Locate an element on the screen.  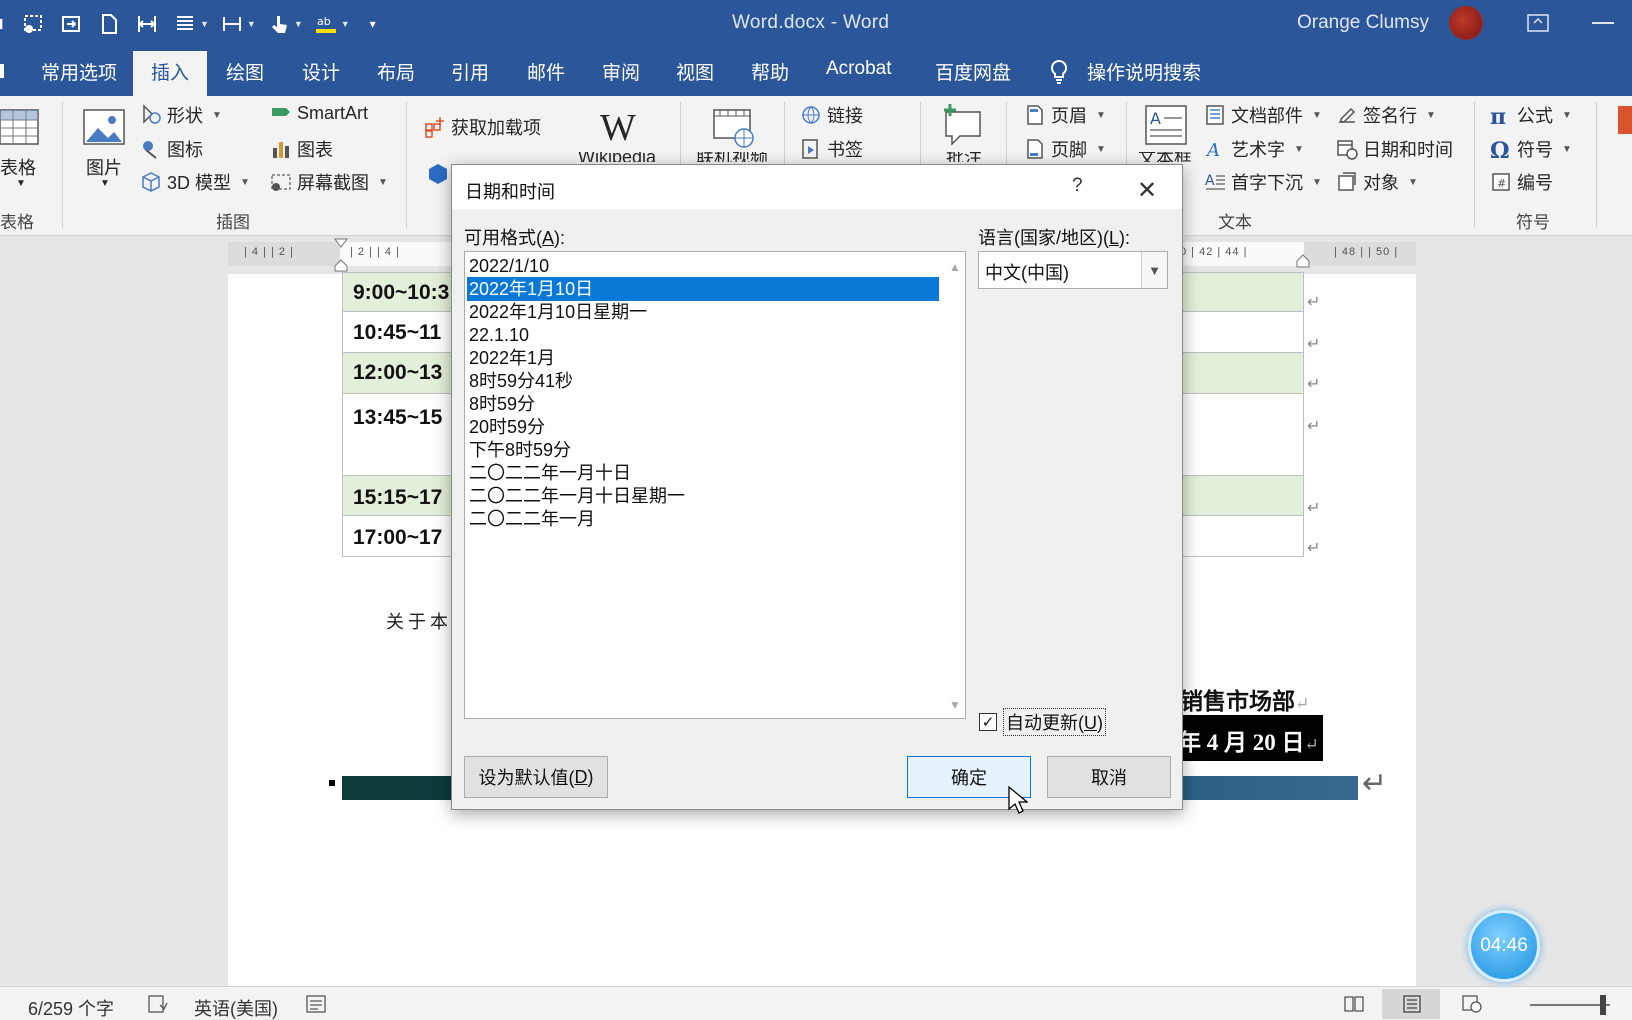
table-button: 表格 is located at coordinates (18, 167).